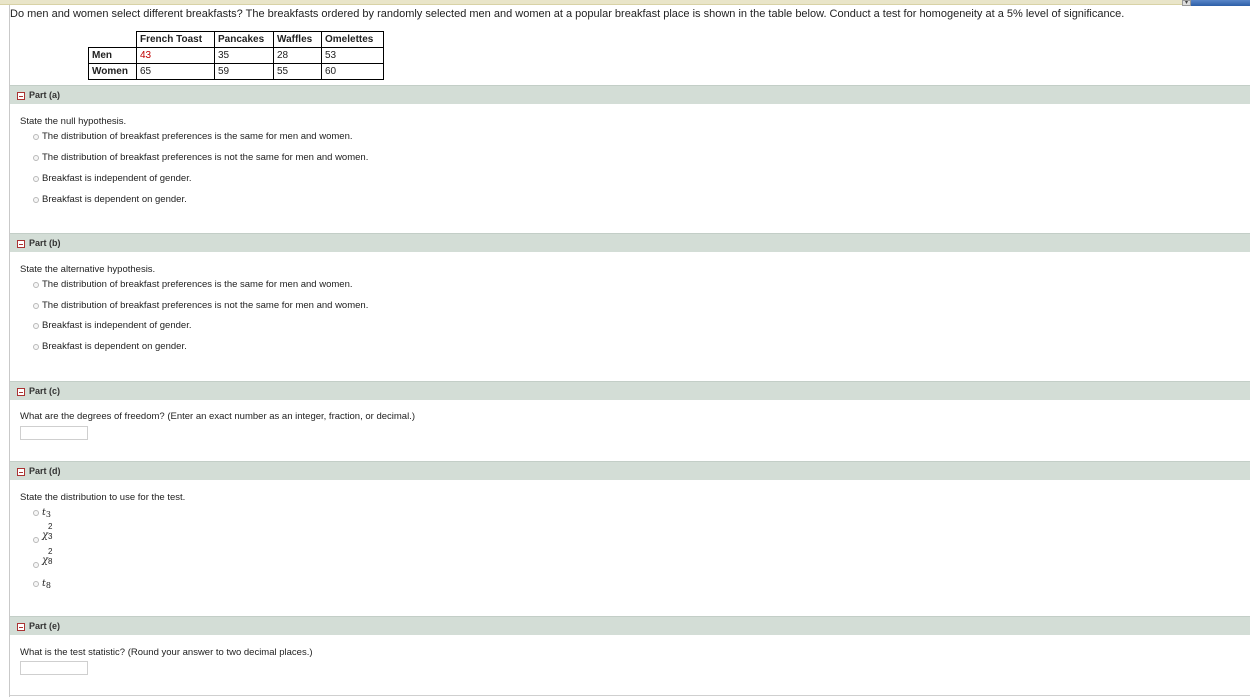 The width and height of the screenshot is (1250, 697). Describe the element at coordinates (630, 695) in the screenshot. I see `bottom-divider` at that location.